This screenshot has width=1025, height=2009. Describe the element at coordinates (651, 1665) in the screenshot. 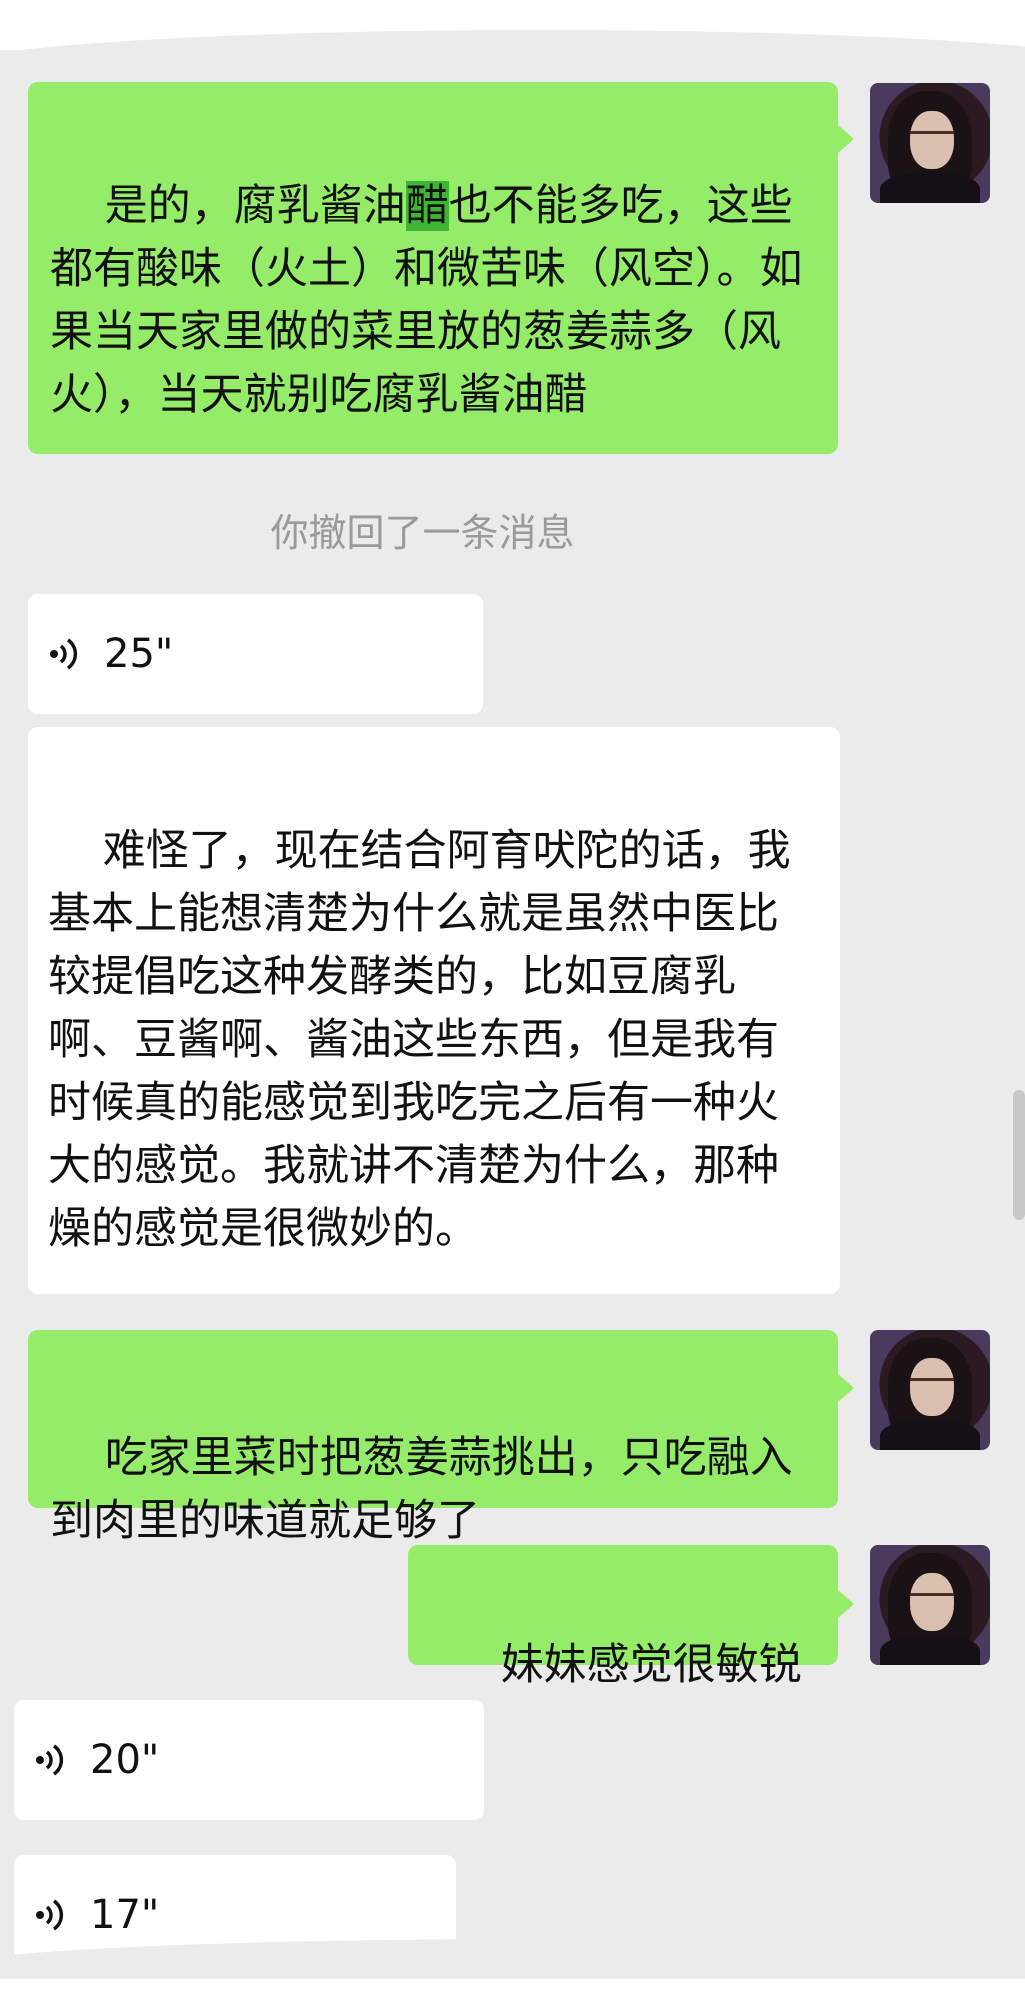

I see `message-text: 妹妹感觉很敏锐` at that location.